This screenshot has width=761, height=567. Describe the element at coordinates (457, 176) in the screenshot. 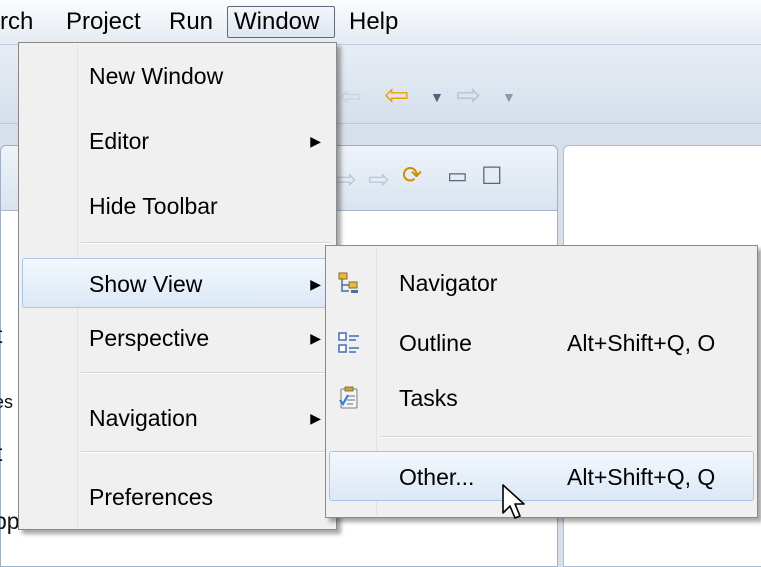

I see `minimize-icon: ▭` at that location.